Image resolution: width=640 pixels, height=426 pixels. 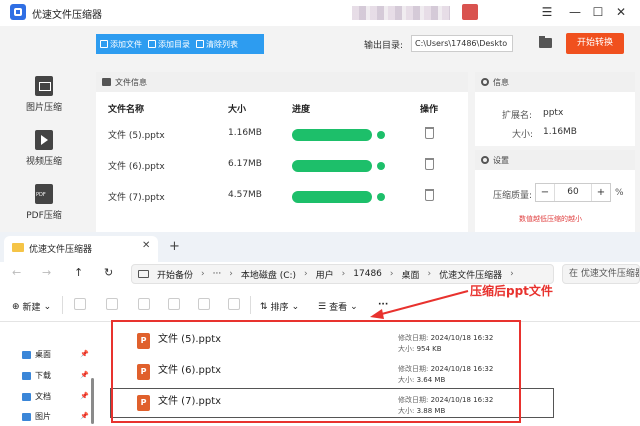 I want to click on sidebar-item-pdf: PDF压缩, so click(x=44, y=202).